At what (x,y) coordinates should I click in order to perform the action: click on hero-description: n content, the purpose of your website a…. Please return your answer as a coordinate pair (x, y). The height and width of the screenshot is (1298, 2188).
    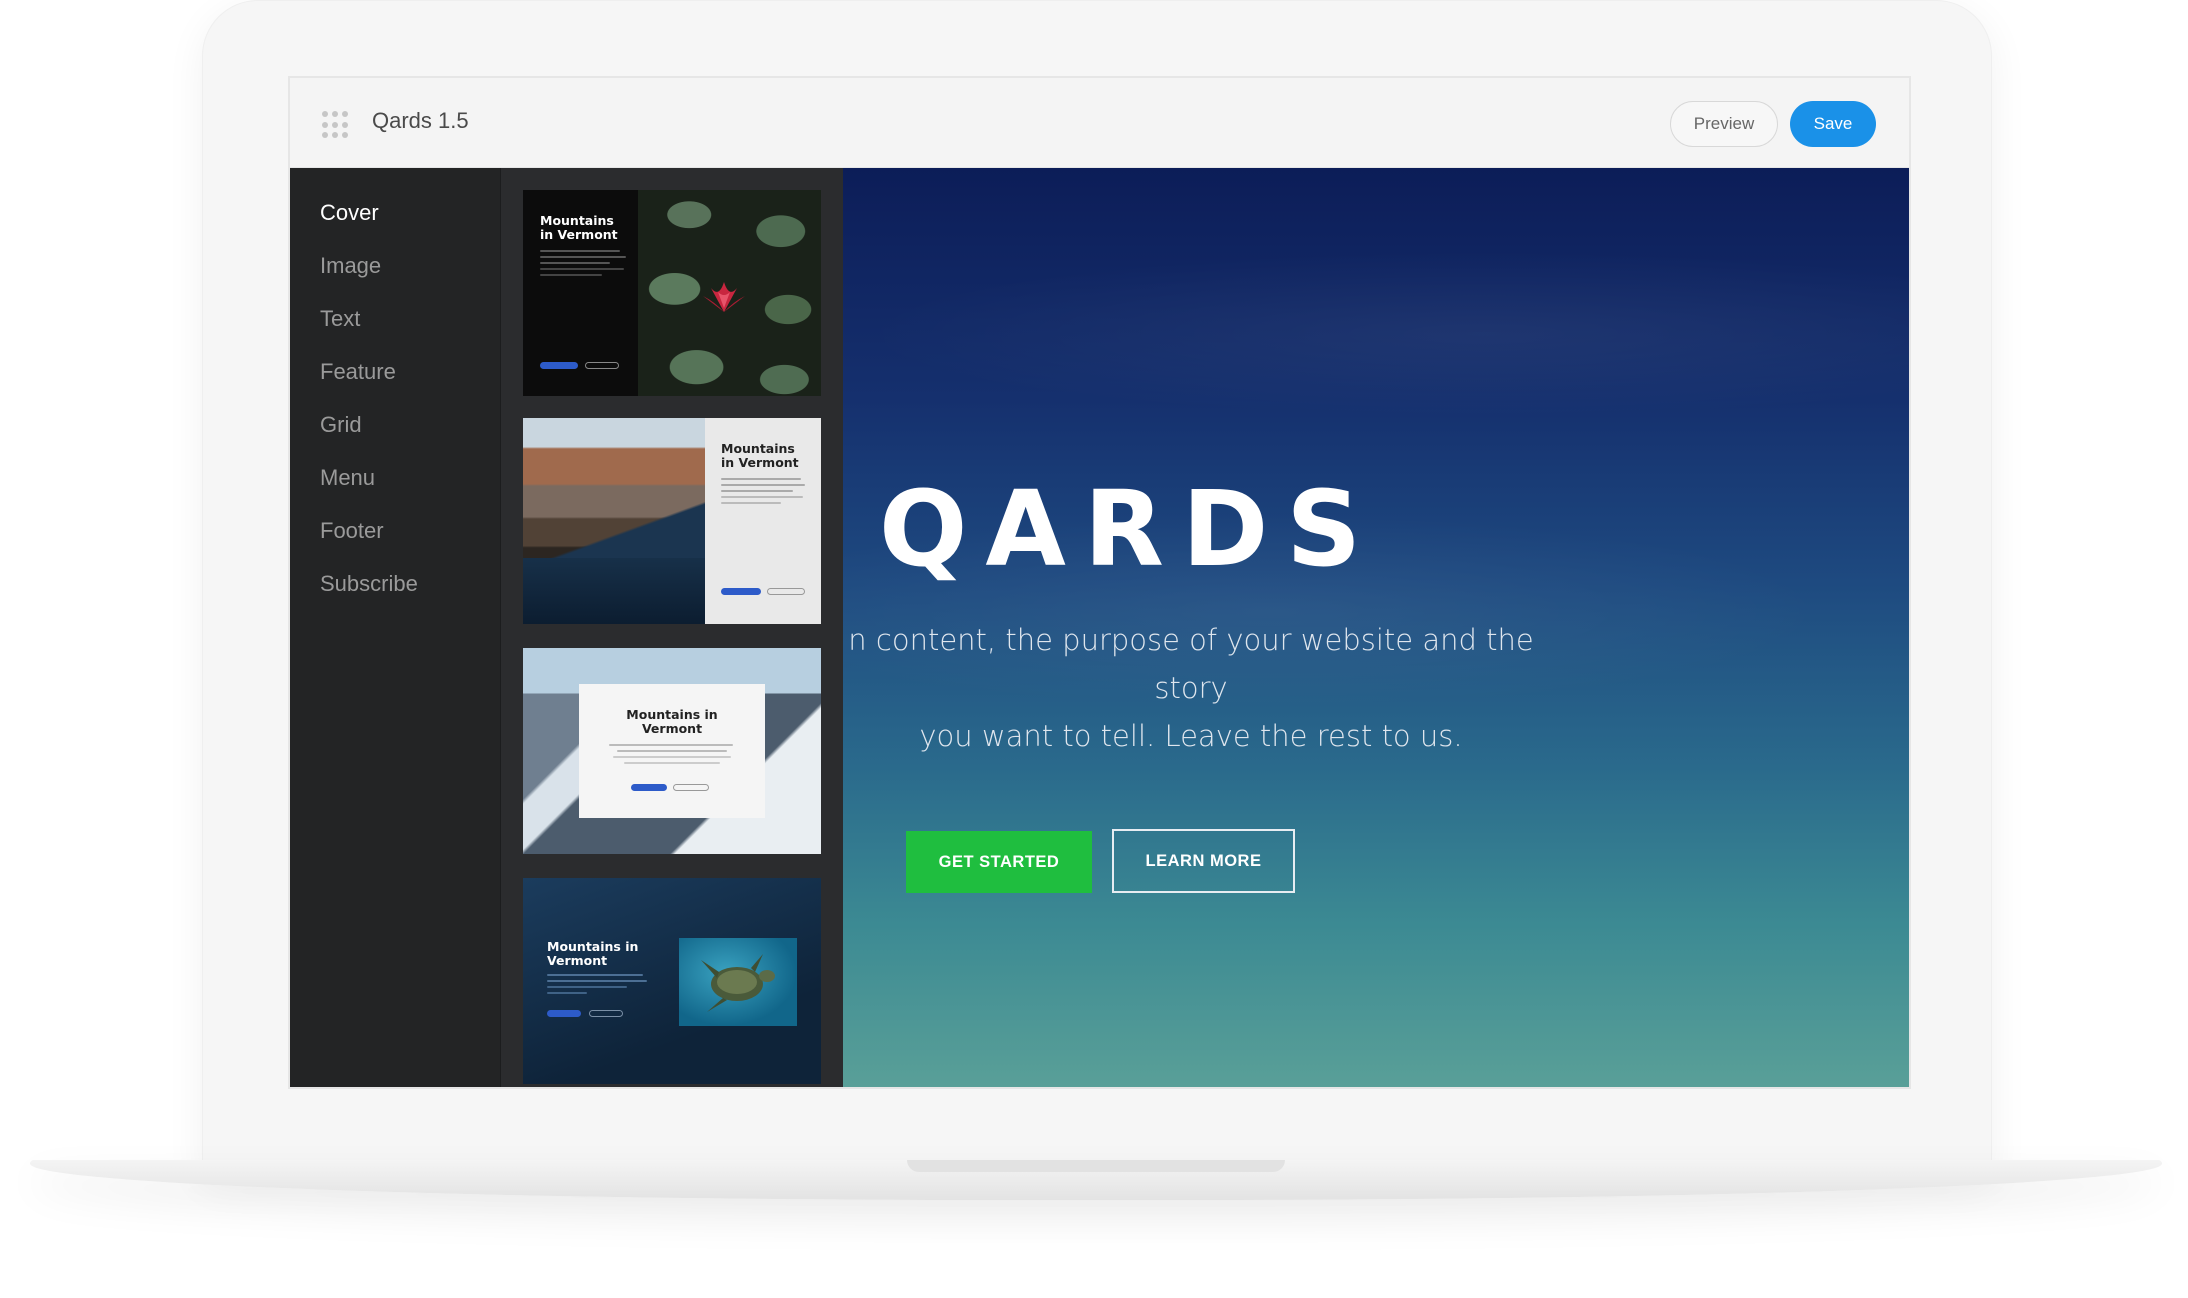
    Looking at the image, I should click on (1197, 688).